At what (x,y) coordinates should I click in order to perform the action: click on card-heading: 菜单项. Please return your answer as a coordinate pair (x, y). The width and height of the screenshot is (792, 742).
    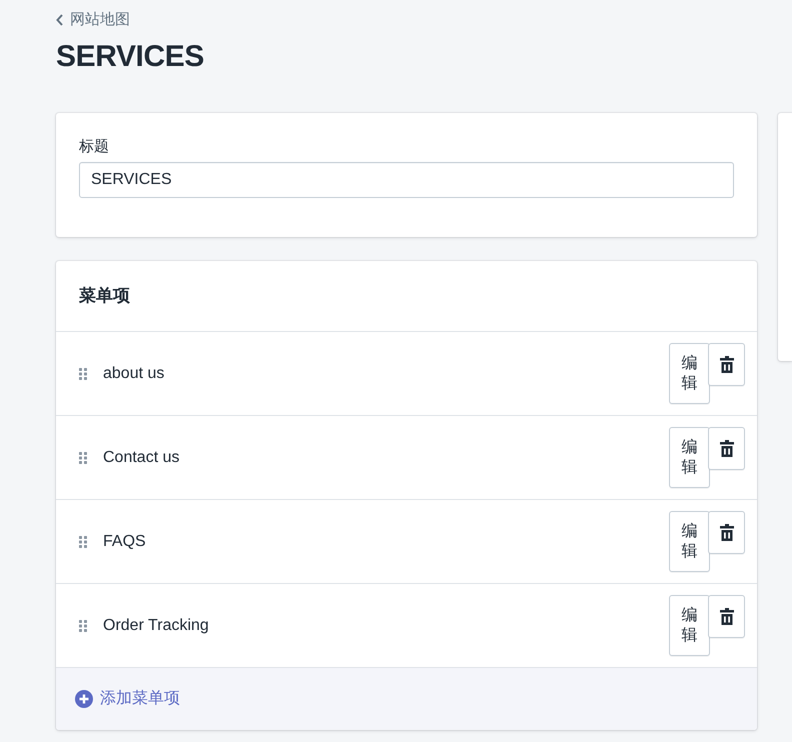
    Looking at the image, I should click on (104, 296).